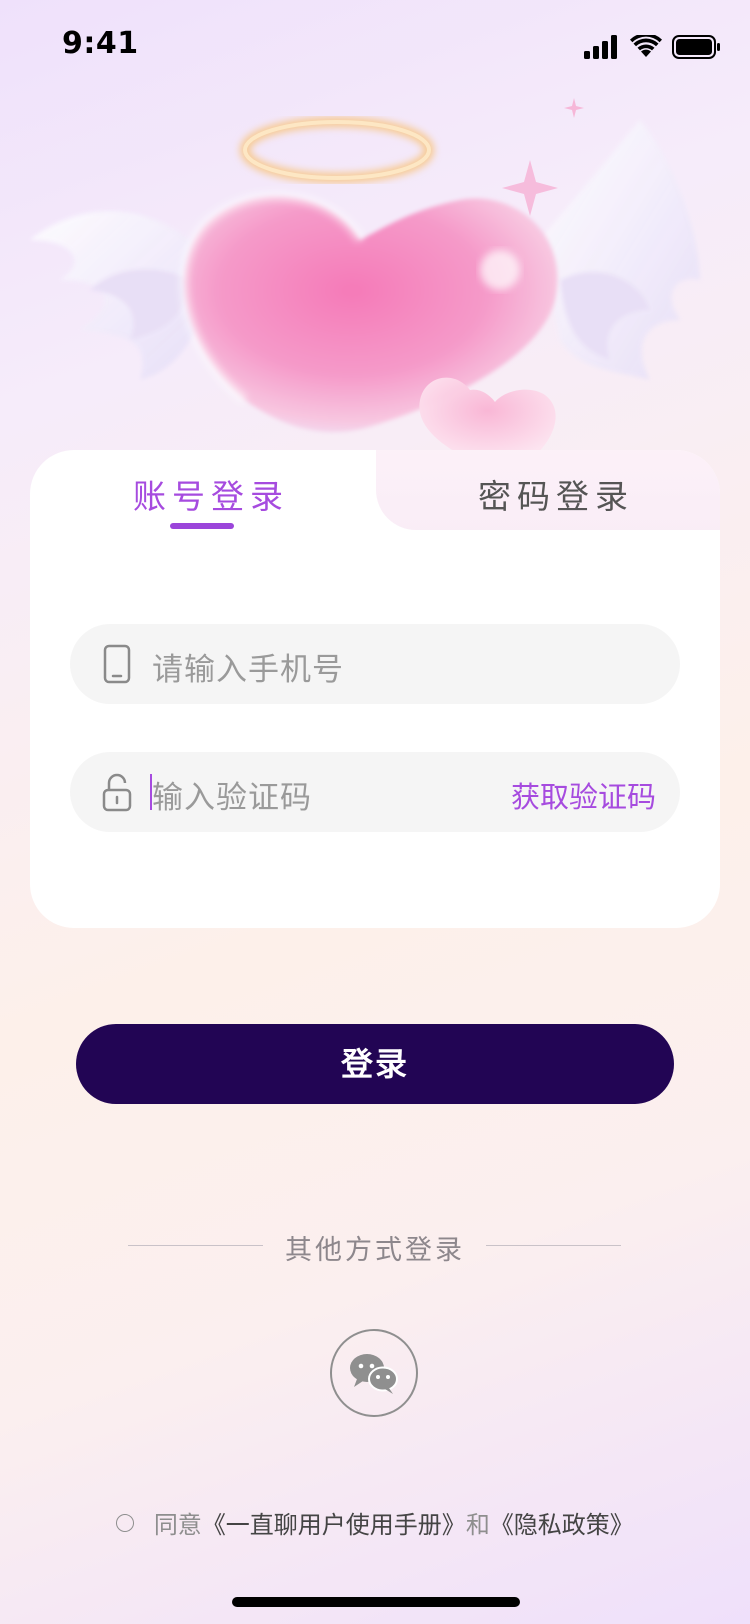 The image size is (750, 1624). I want to click on code-input: 输入验证码 获取验证码, so click(375, 792).